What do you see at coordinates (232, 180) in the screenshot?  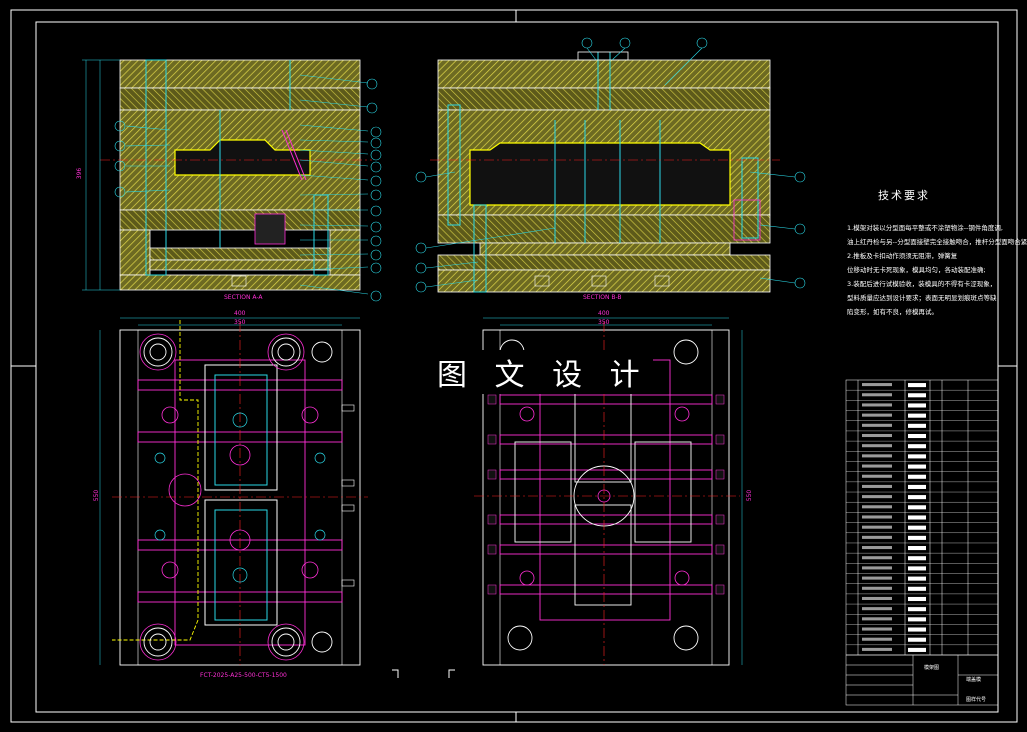 I see `section-a-view` at bounding box center [232, 180].